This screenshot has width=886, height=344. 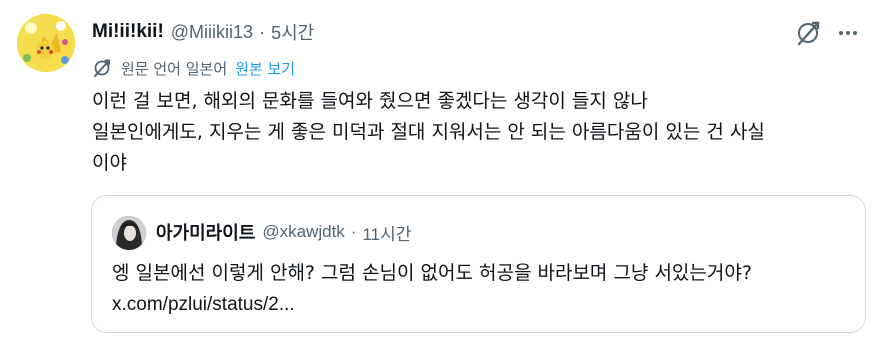 I want to click on display-name: Mi!ii!kii!, so click(x=128, y=32).